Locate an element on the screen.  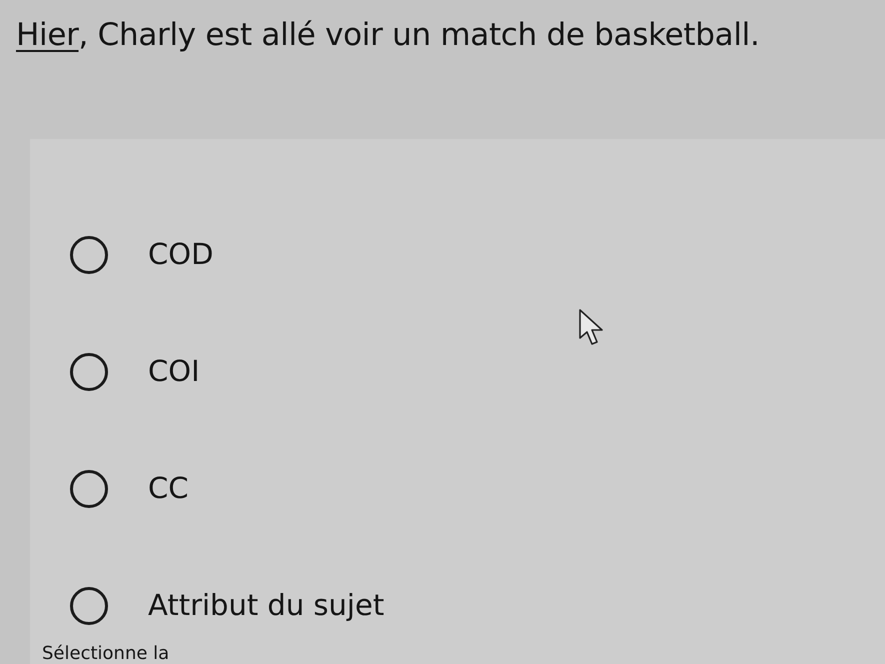
question-text: Hier, Charly est allé voir un match de basketball. is located at coordinates (388, 35).